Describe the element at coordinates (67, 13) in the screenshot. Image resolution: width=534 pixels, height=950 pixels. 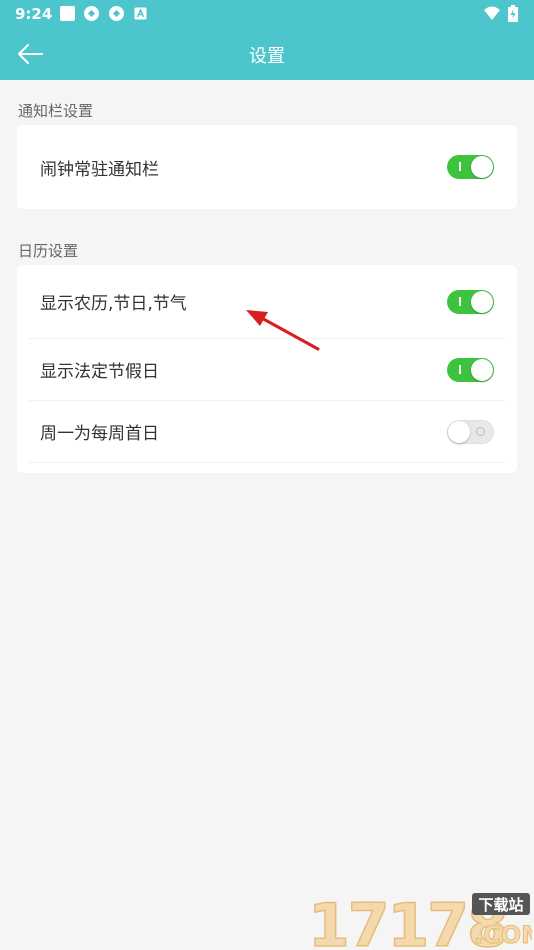
I see `square-icon` at that location.